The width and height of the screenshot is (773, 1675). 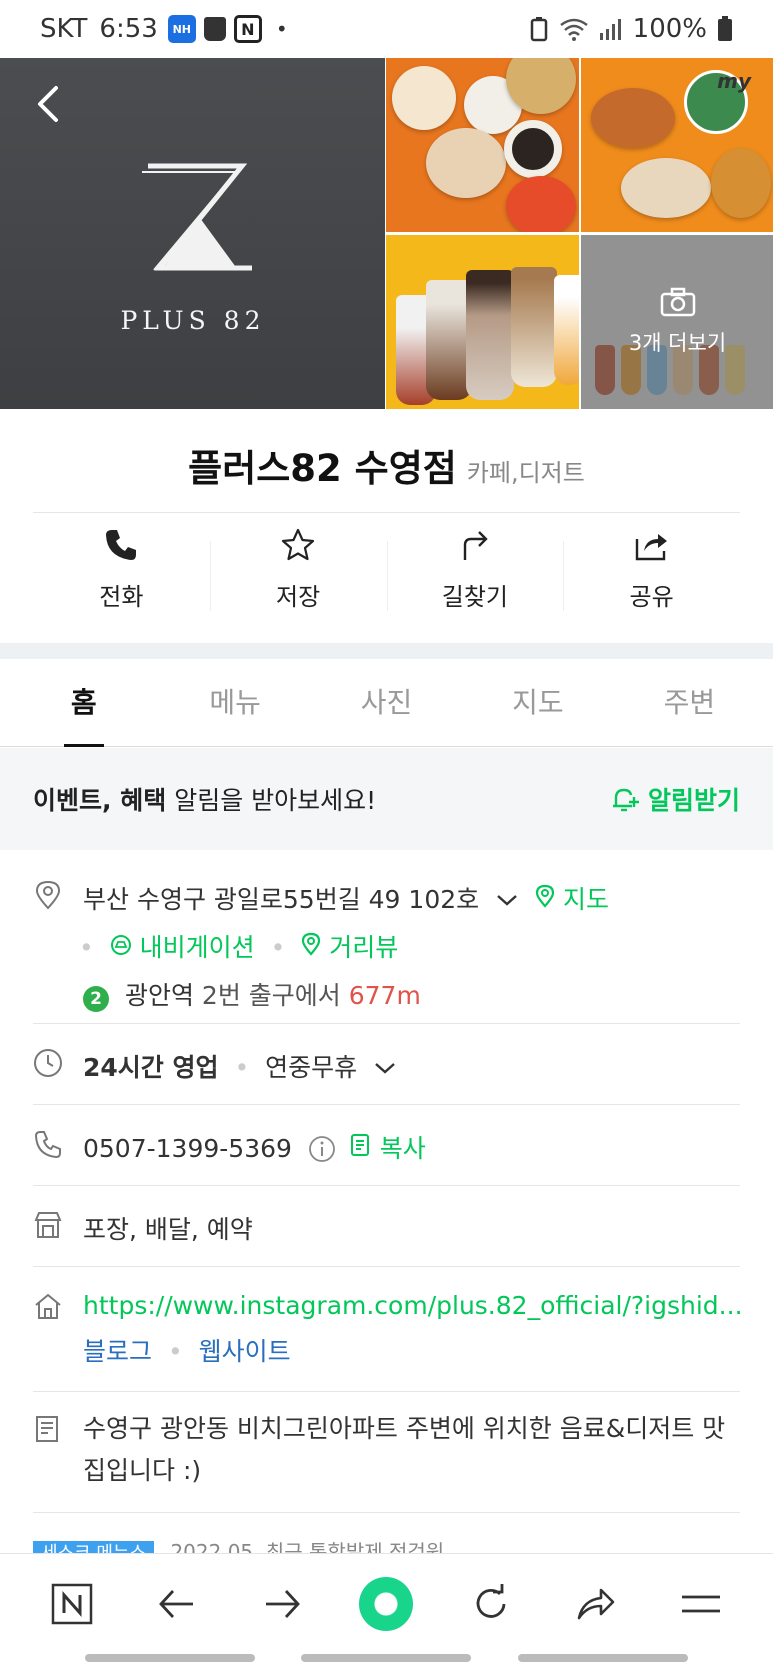 What do you see at coordinates (359, 1145) in the screenshot?
I see `copy-icon` at bounding box center [359, 1145].